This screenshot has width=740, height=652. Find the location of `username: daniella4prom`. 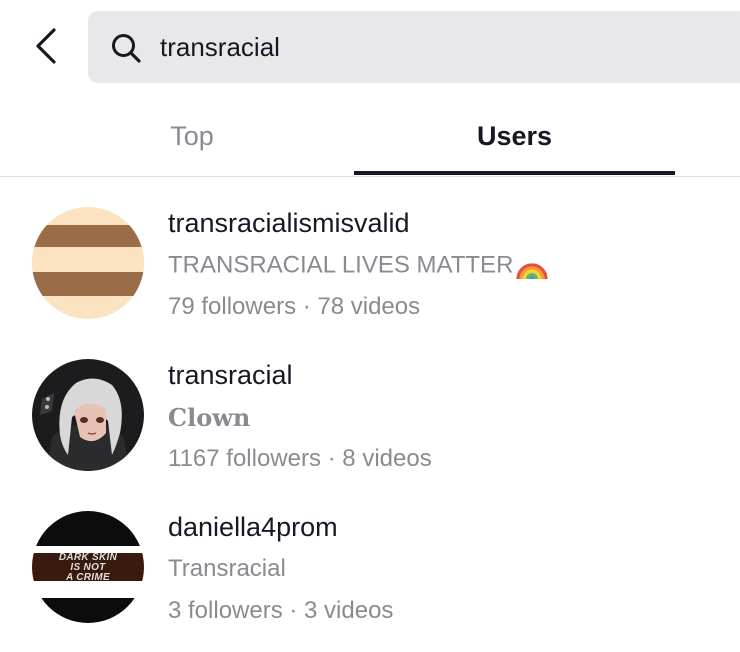

username: daniella4prom is located at coordinates (253, 527).